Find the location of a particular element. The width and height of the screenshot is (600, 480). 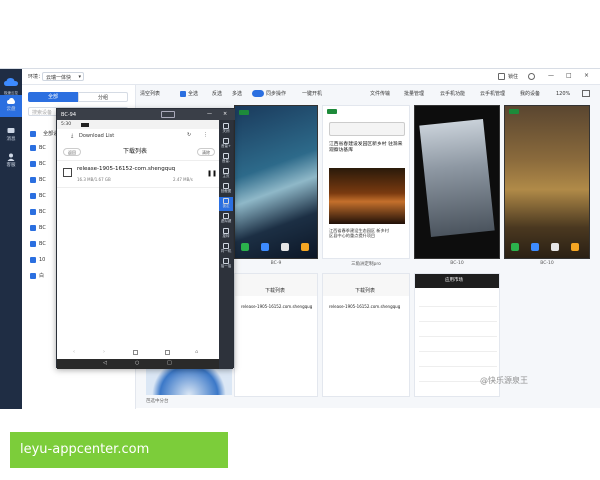

back-arrow-icon: ‹ is located at coordinates (74, 352).